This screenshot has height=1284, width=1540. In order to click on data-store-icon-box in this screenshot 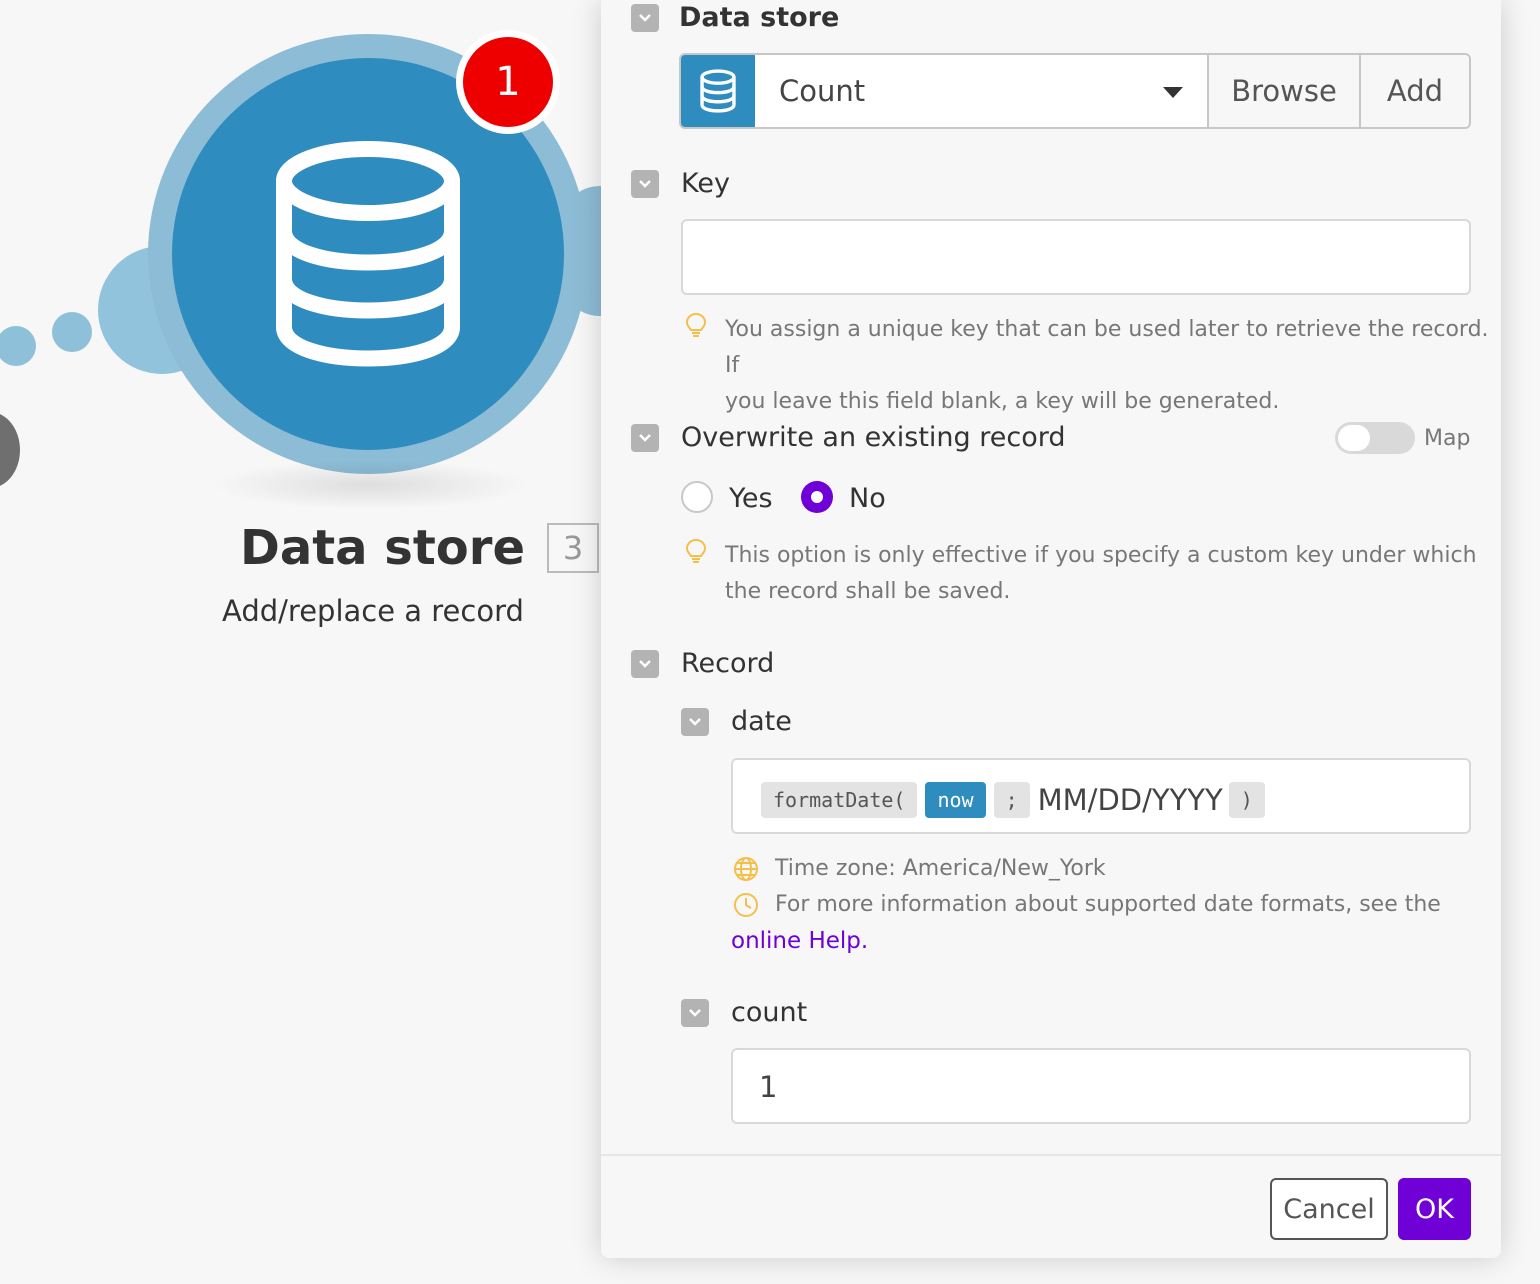, I will do `click(718, 91)`.